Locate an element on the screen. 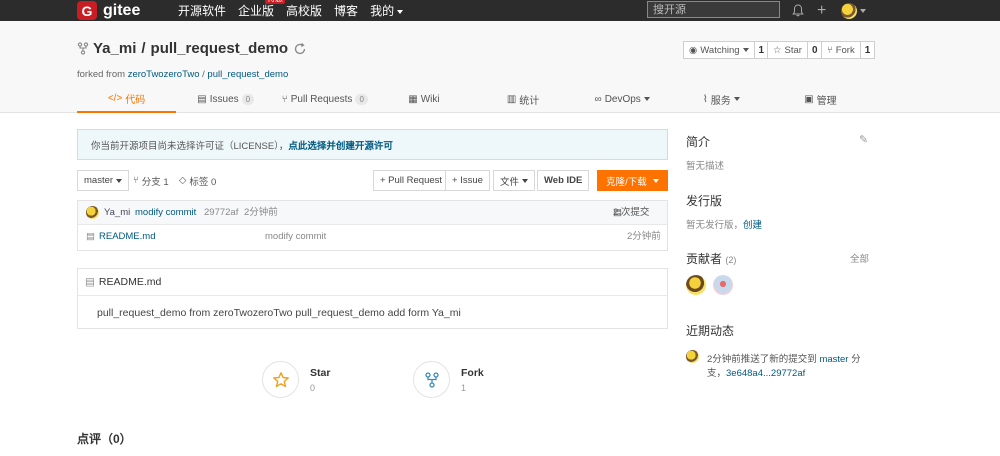 The width and height of the screenshot is (1000, 456). issues-count-badge: 0 is located at coordinates (248, 99).